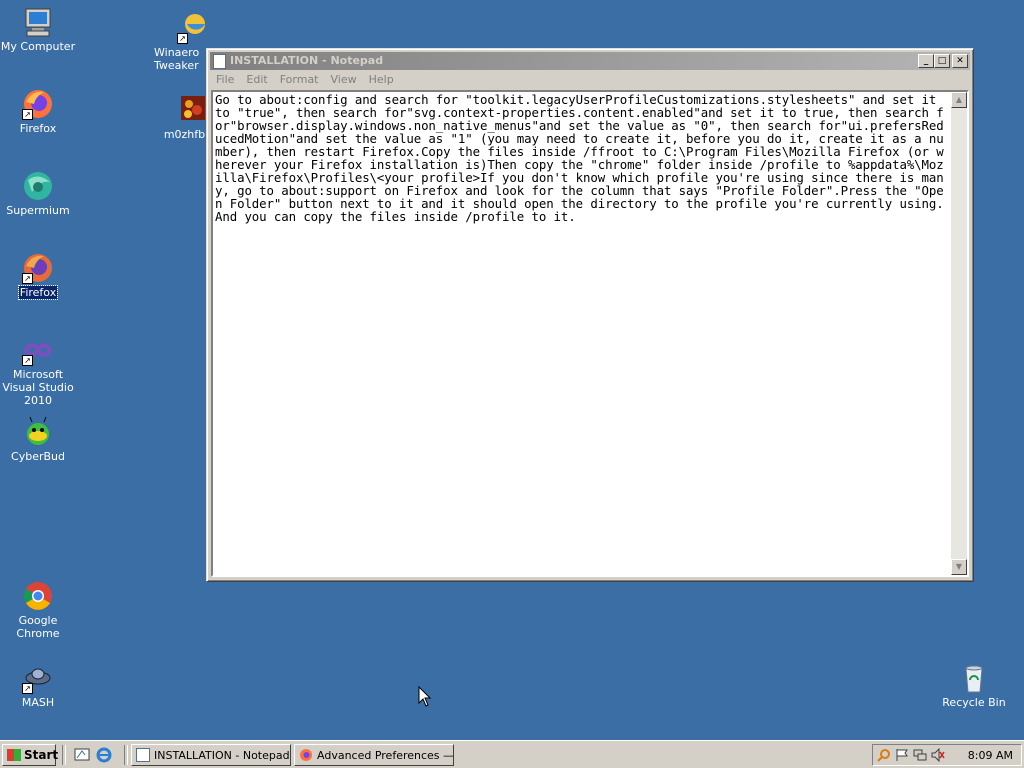 The height and width of the screenshot is (768, 1024). I want to click on firefox-icon, so click(306, 755).